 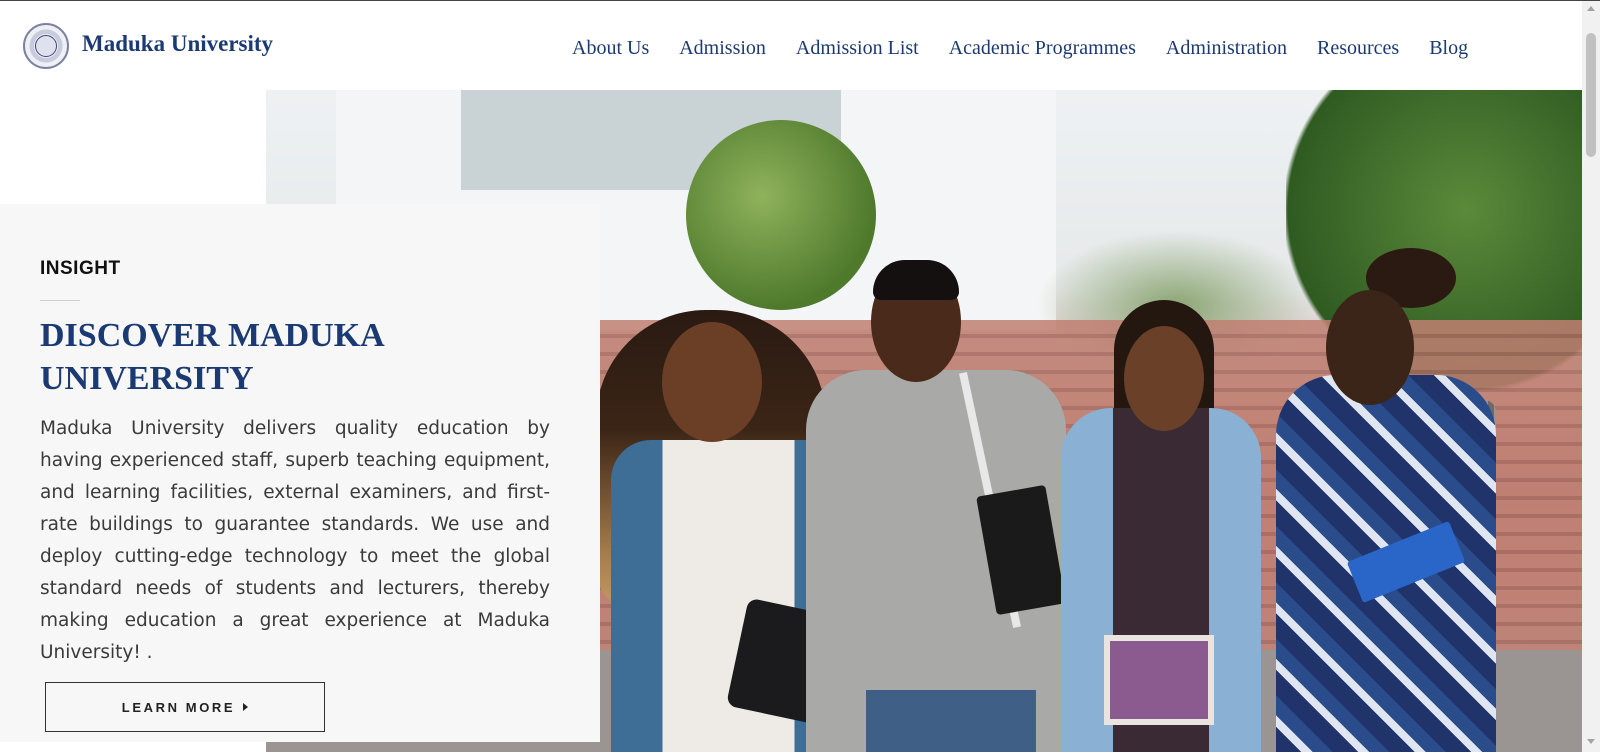 I want to click on learn-more-button: LEARN MORE, so click(x=185, y=707).